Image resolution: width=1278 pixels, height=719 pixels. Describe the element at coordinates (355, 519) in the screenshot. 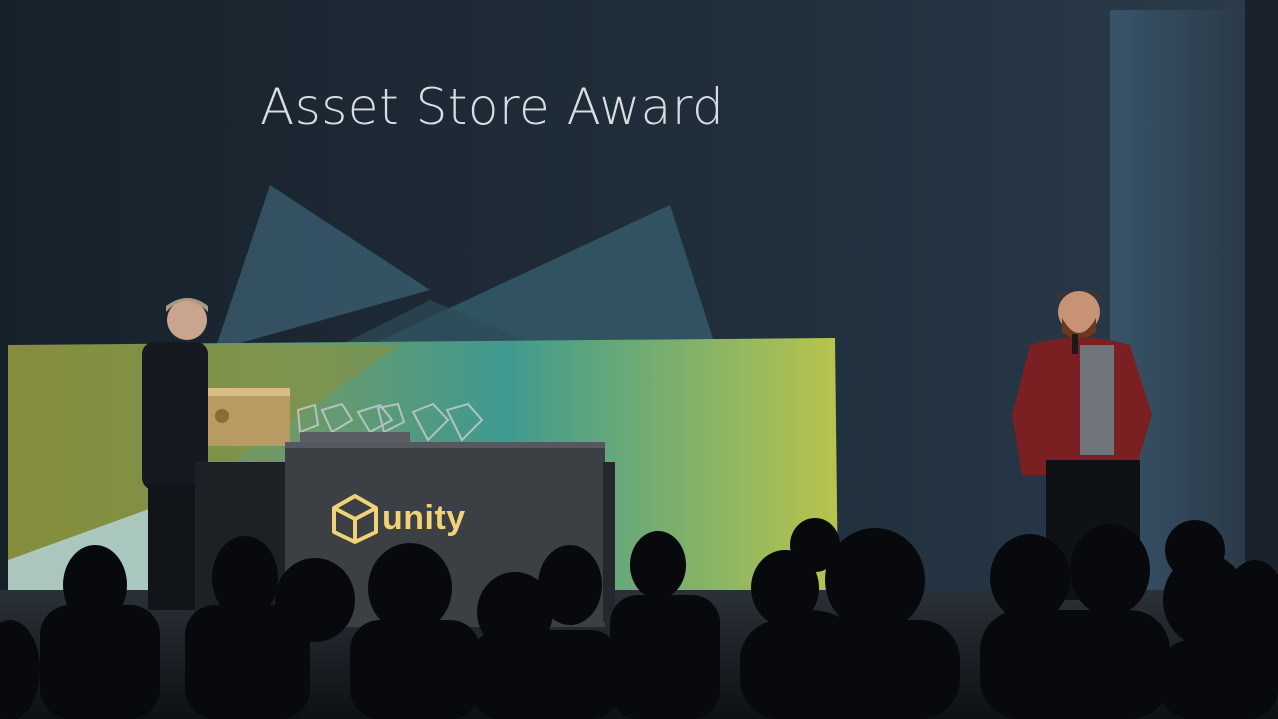

I see `unity-logo-icon` at that location.